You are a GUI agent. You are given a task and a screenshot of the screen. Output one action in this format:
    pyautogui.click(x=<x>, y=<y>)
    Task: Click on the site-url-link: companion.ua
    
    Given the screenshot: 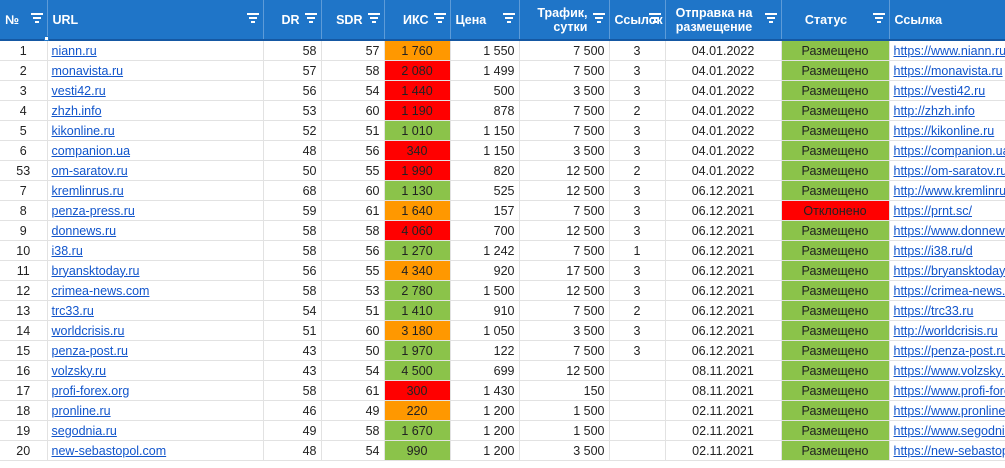 What is the action you would take?
    pyautogui.click(x=155, y=150)
    